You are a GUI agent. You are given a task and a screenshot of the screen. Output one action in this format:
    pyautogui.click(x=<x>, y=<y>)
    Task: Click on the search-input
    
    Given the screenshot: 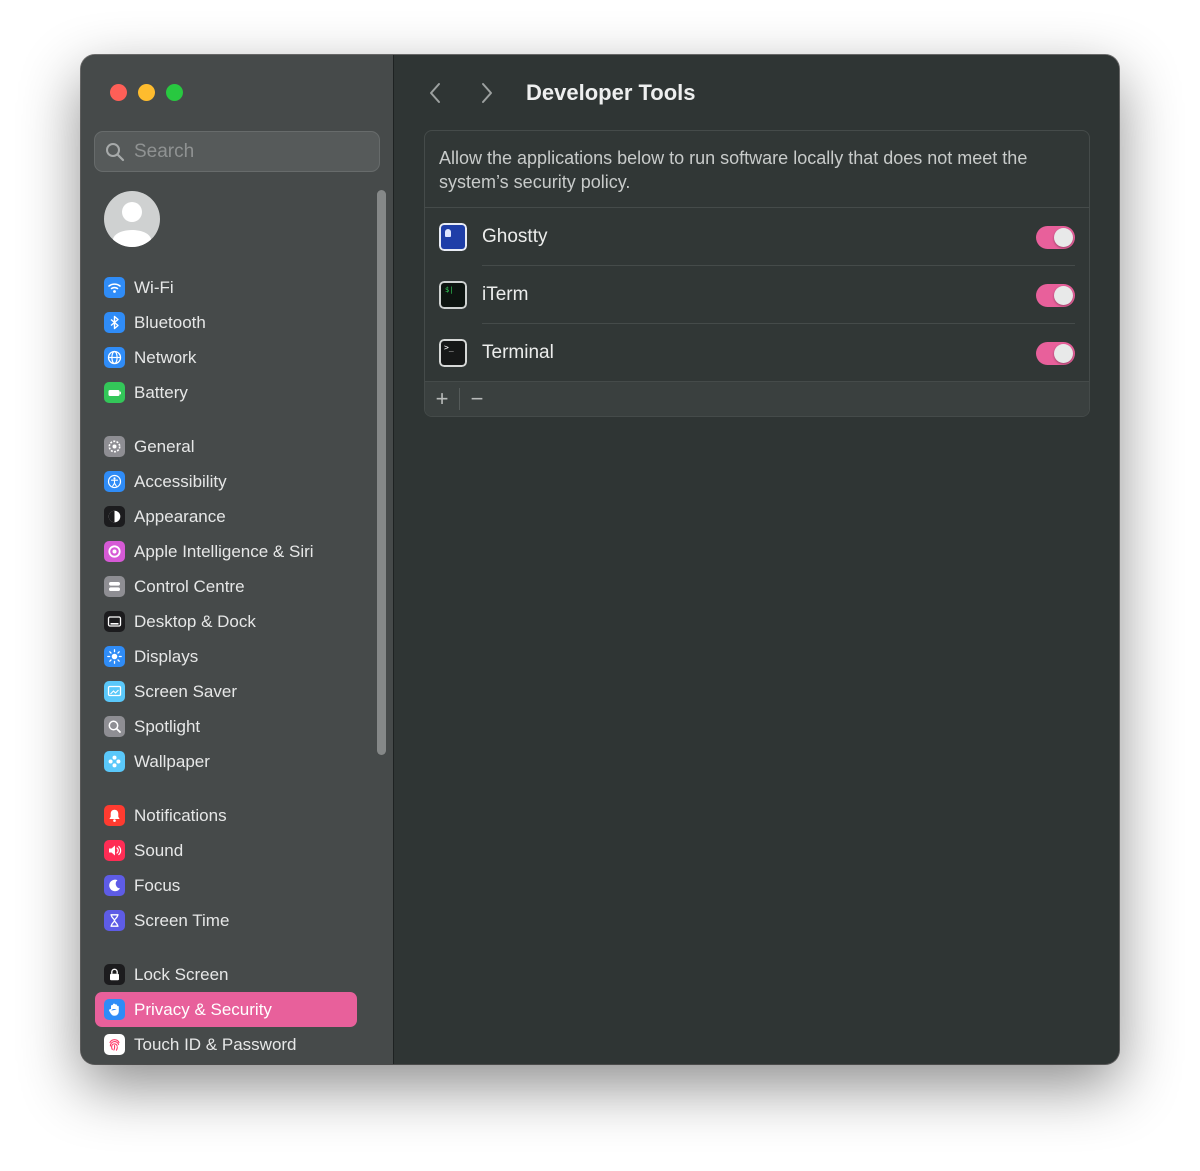 What is the action you would take?
    pyautogui.click(x=249, y=151)
    